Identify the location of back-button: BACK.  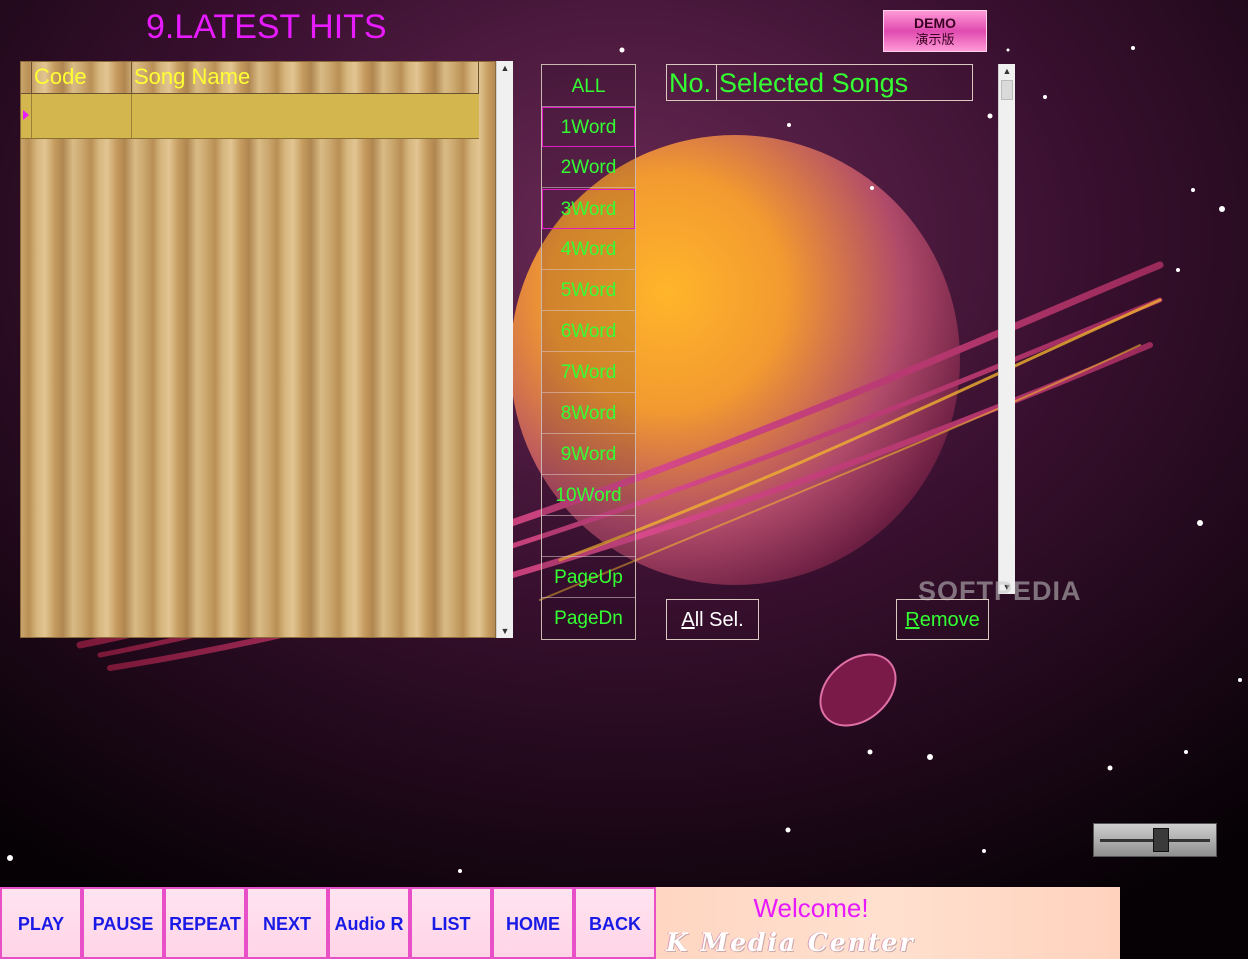
(615, 923).